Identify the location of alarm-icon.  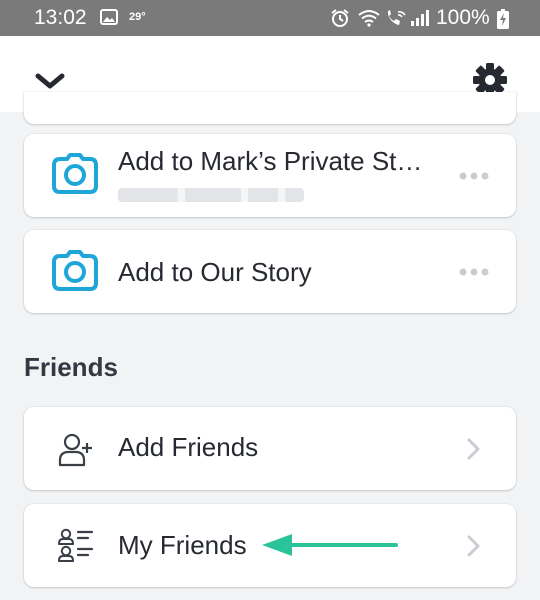
(340, 18).